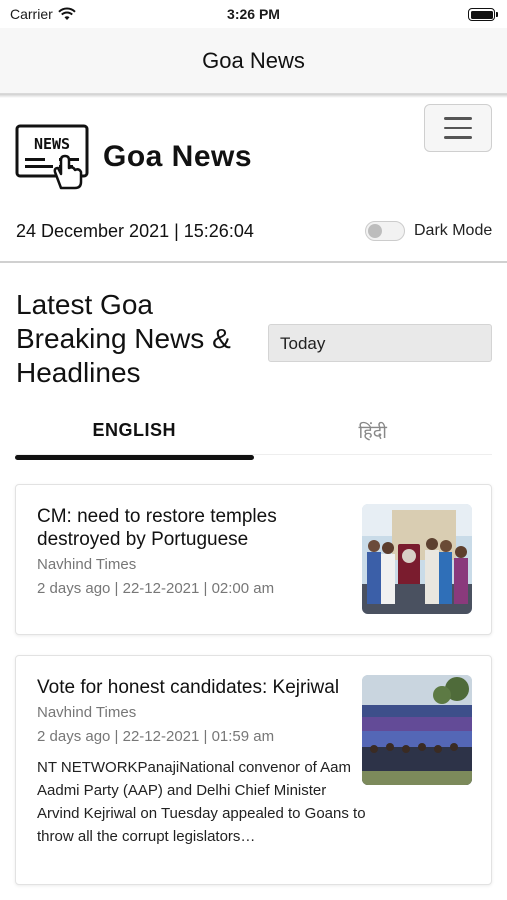 This screenshot has height=900, width=507. I want to click on battery-icon, so click(483, 14).